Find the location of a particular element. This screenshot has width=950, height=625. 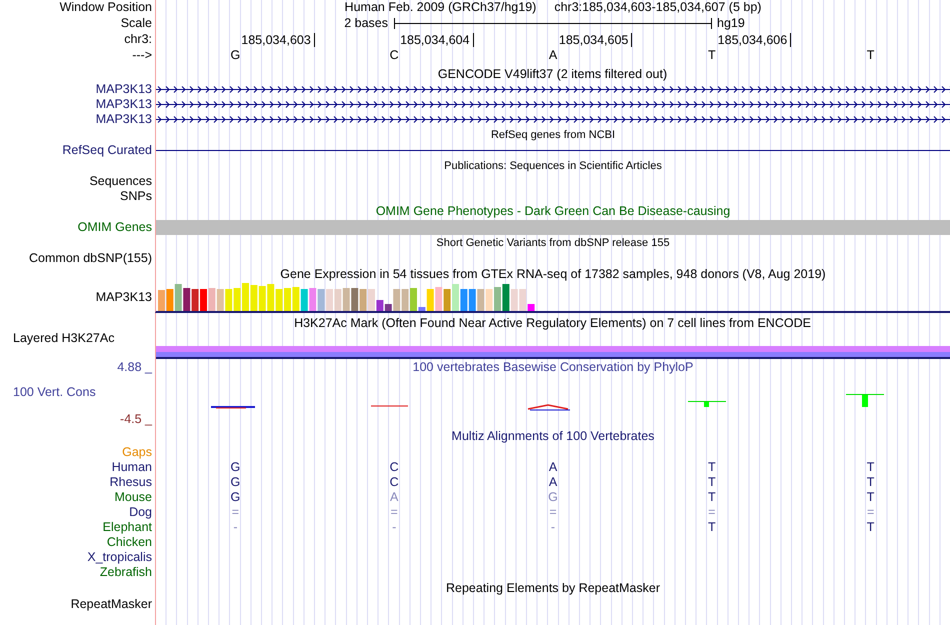

base-letter: G is located at coordinates (235, 55).